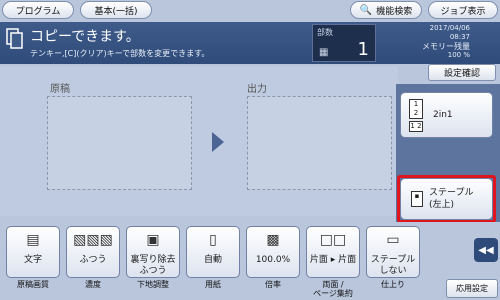  What do you see at coordinates (273, 252) in the screenshot?
I see `zoom-tile: ▩ 100.0%` at bounding box center [273, 252].